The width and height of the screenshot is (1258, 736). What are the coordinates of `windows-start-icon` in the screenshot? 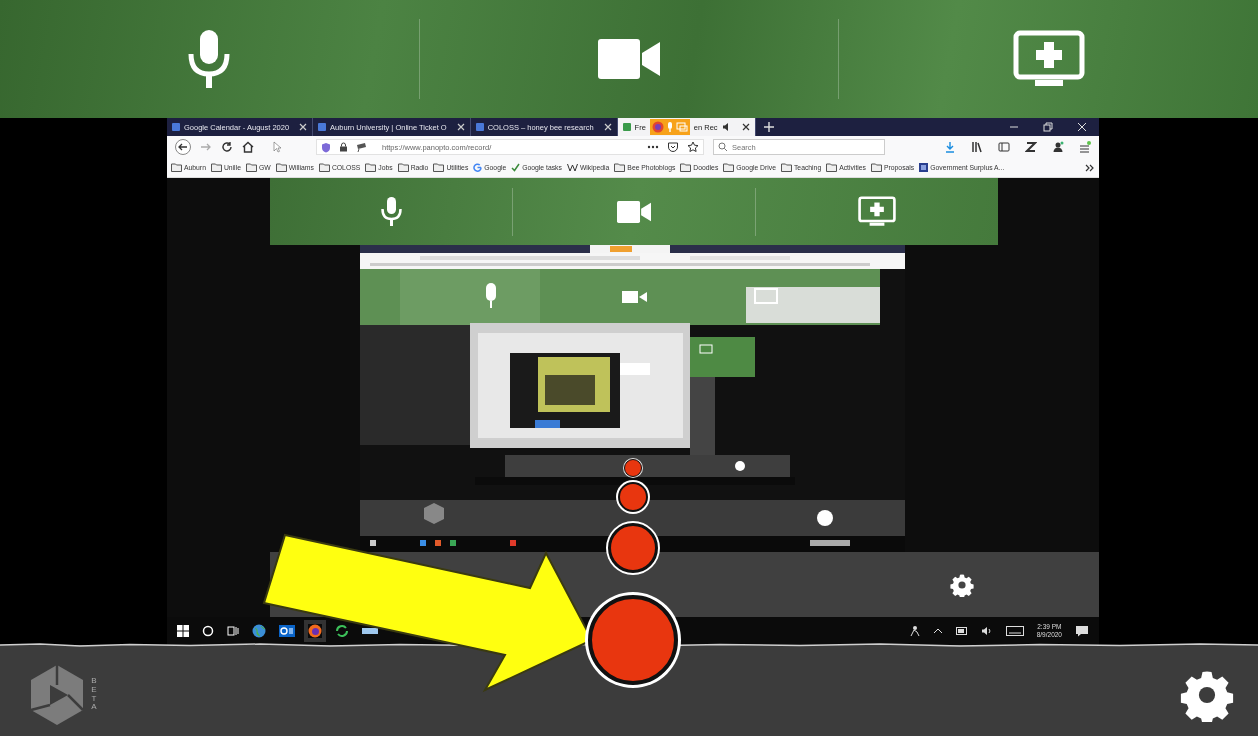 It's located at (183, 631).